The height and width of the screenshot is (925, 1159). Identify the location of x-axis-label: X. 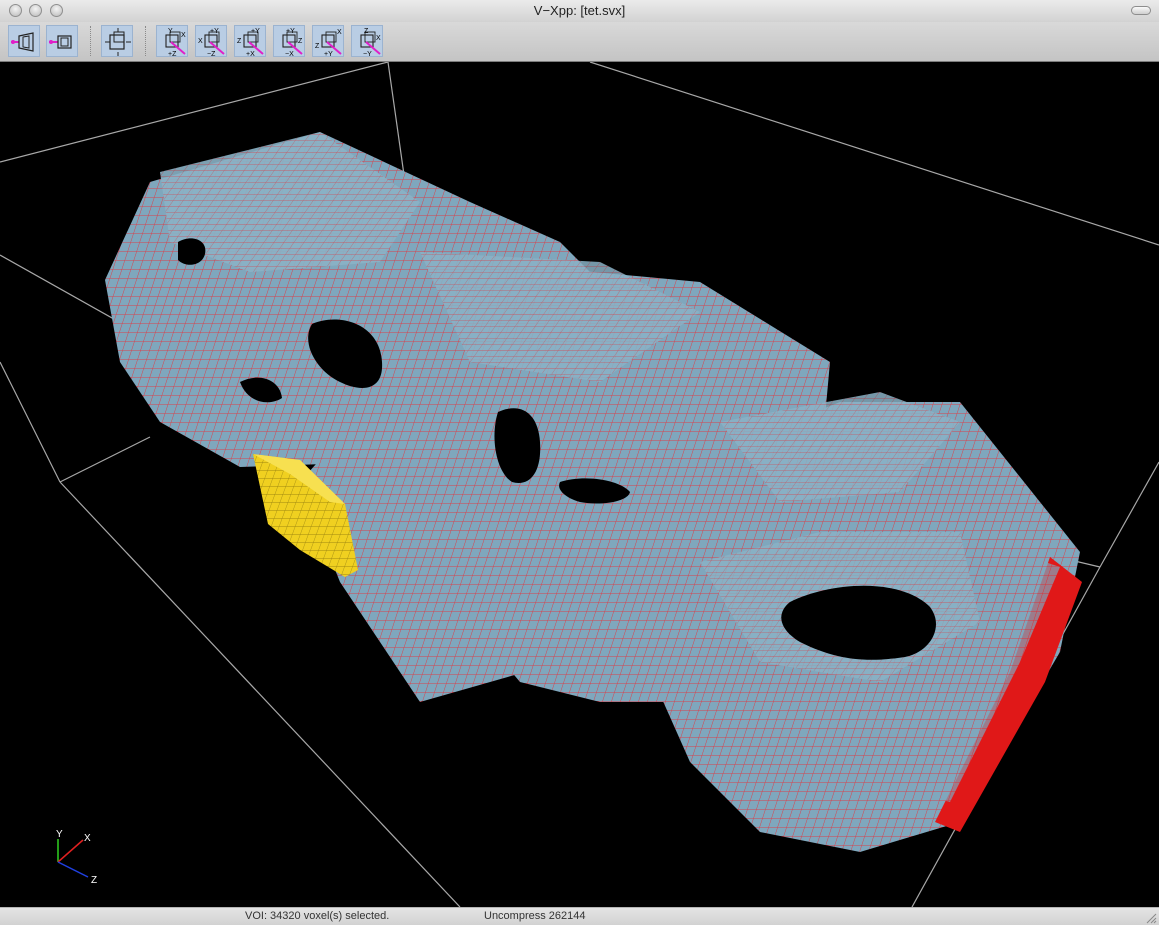
(87, 838).